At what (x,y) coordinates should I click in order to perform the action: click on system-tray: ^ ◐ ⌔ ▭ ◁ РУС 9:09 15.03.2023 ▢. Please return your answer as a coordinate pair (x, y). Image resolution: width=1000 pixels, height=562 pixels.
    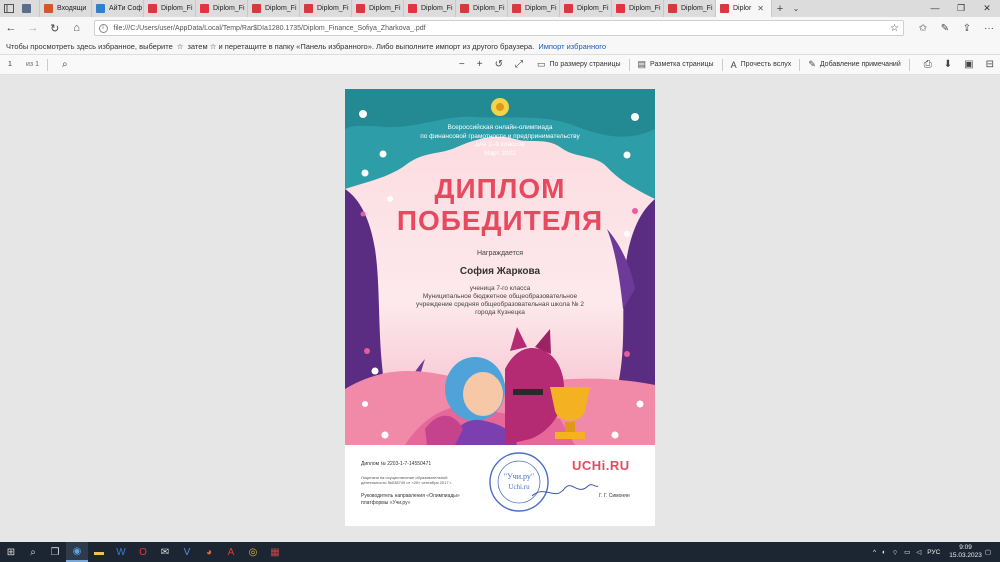
    Looking at the image, I should click on (935, 552).